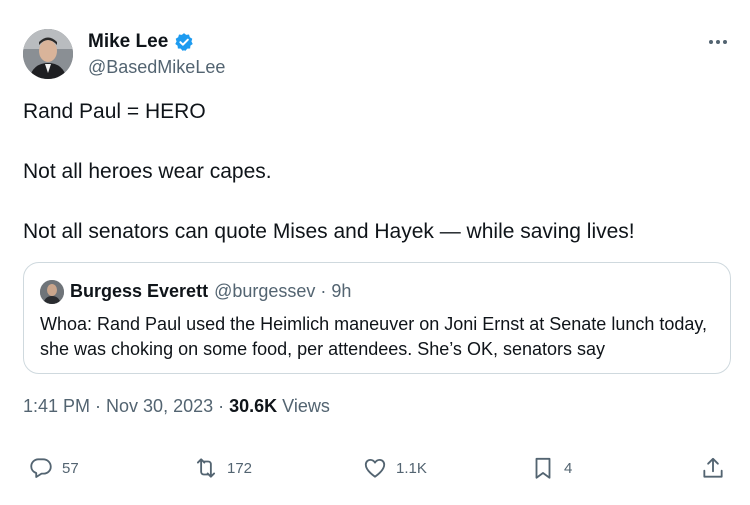 This screenshot has height=505, width=750. I want to click on author-name-row: Mike Lee, so click(141, 42).